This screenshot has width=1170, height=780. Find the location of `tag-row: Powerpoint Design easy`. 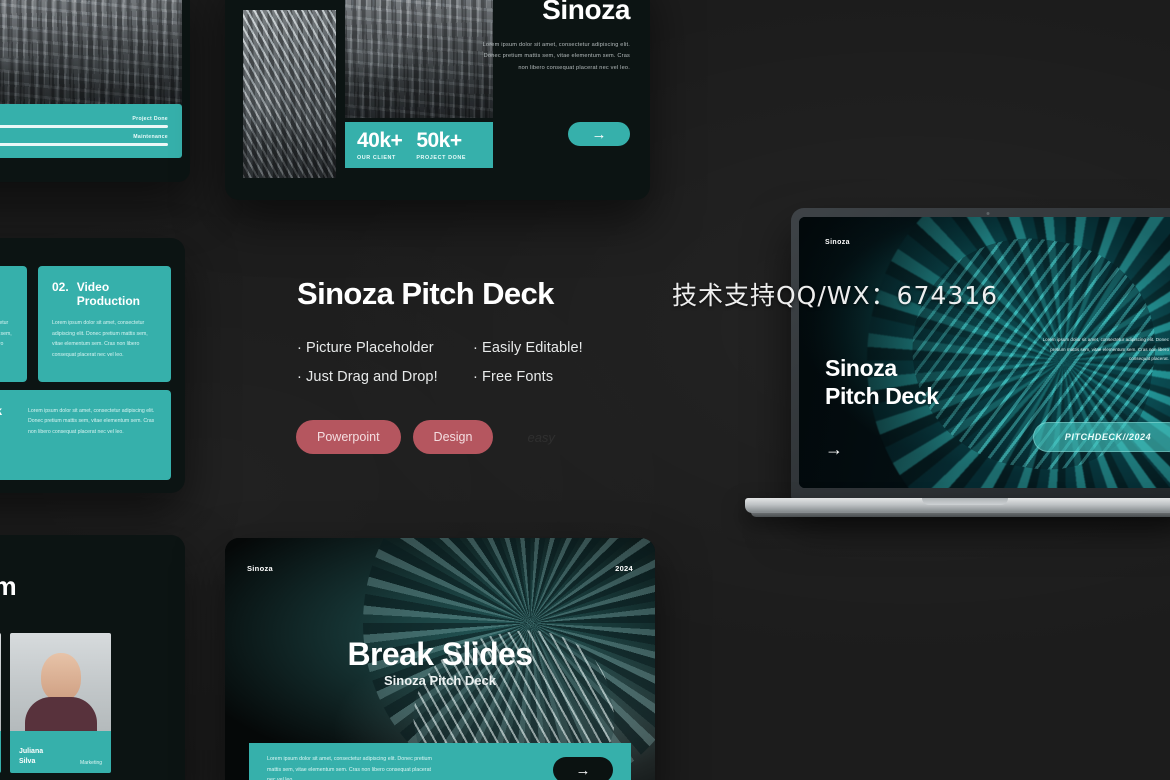

tag-row: Powerpoint Design easy is located at coordinates (425, 437).